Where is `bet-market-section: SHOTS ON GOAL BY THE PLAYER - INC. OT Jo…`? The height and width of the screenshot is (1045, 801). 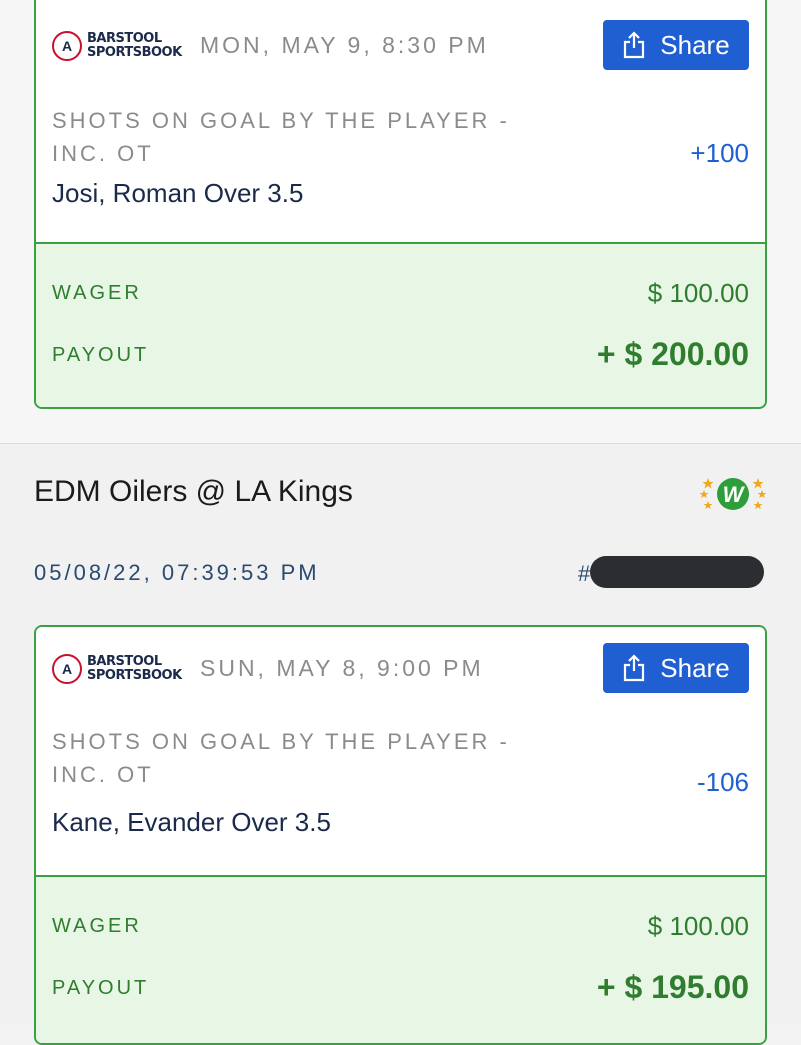 bet-market-section: SHOTS ON GOAL BY THE PLAYER - INC. OT Jo… is located at coordinates (400, 163).